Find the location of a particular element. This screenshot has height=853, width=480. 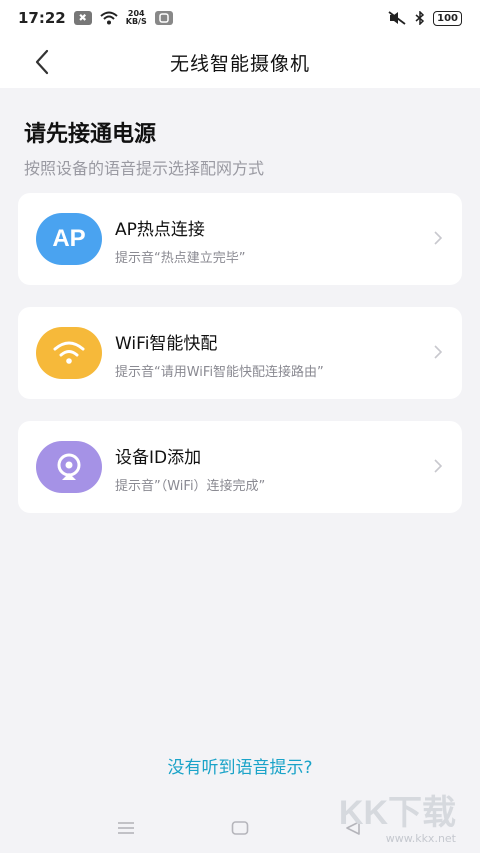

net-speed: 204 KB/S is located at coordinates (136, 18).